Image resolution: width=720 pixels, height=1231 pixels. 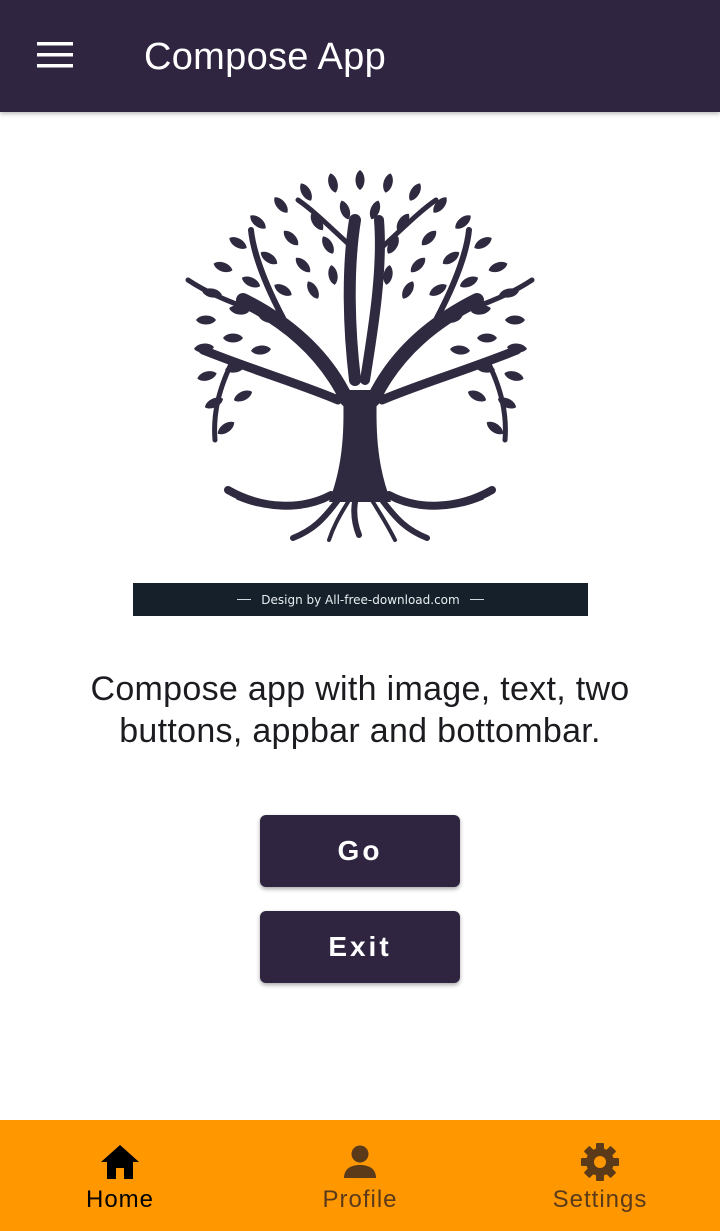 I want to click on top-app-bar: Compose App, so click(x=360, y=56).